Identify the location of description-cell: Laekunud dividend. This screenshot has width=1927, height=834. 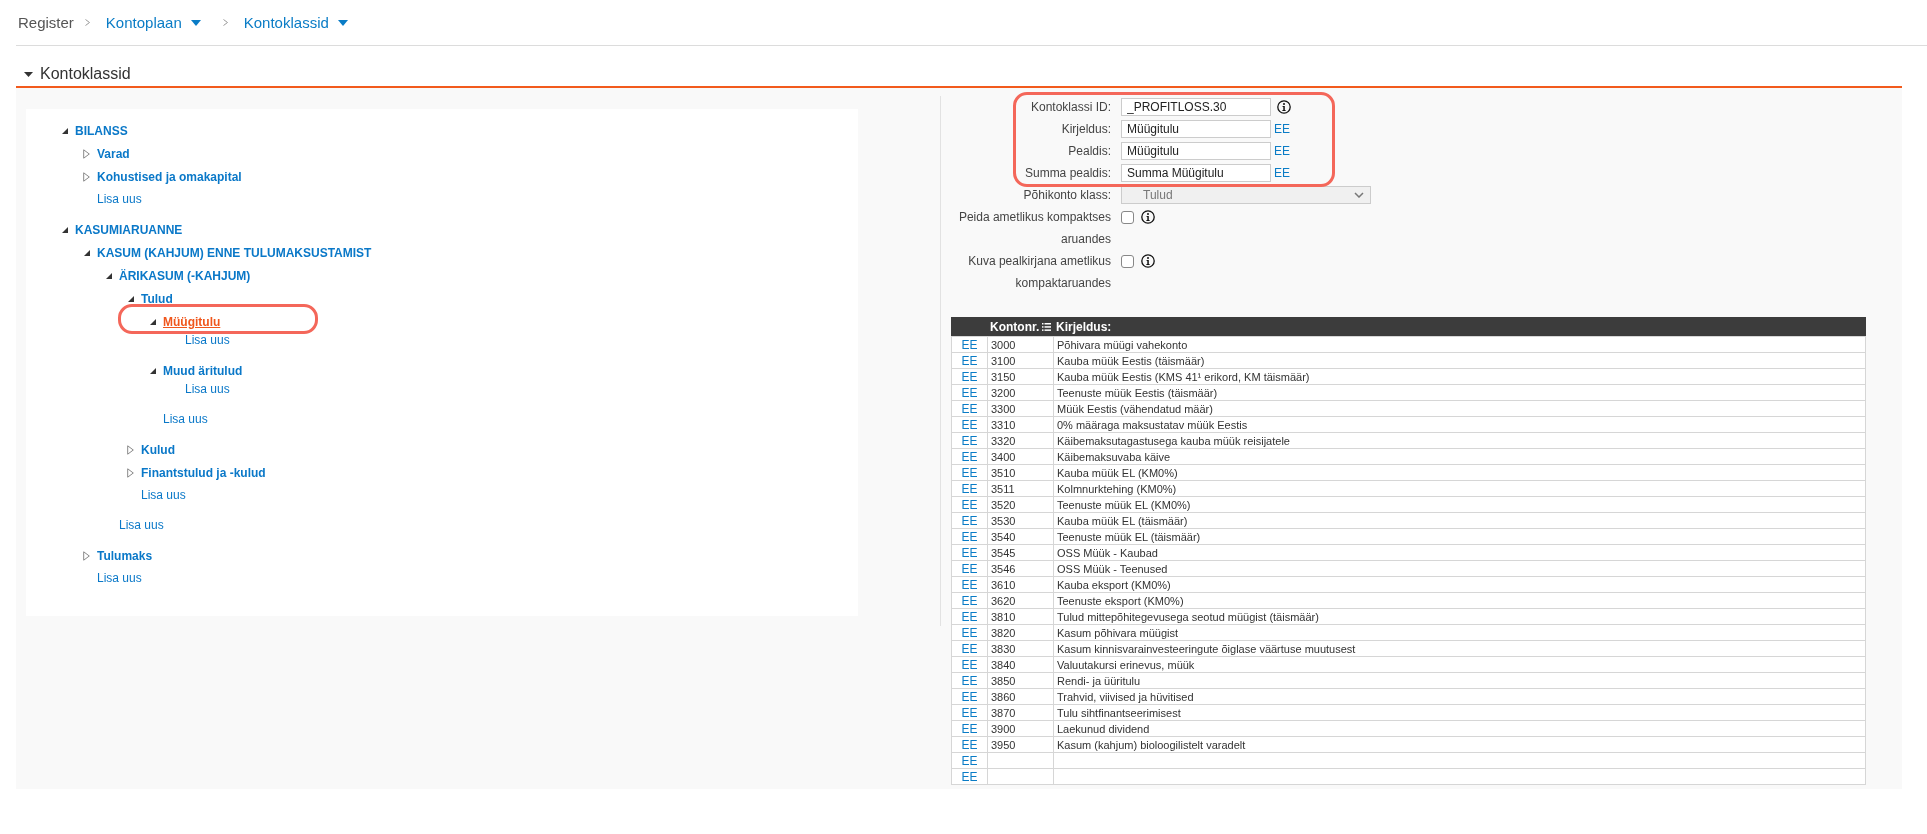
(1459, 728).